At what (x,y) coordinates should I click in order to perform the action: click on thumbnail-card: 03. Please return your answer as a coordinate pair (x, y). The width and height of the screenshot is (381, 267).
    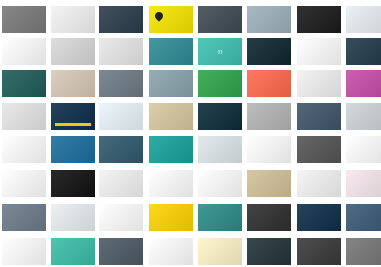
    Looking at the image, I should click on (220, 51).